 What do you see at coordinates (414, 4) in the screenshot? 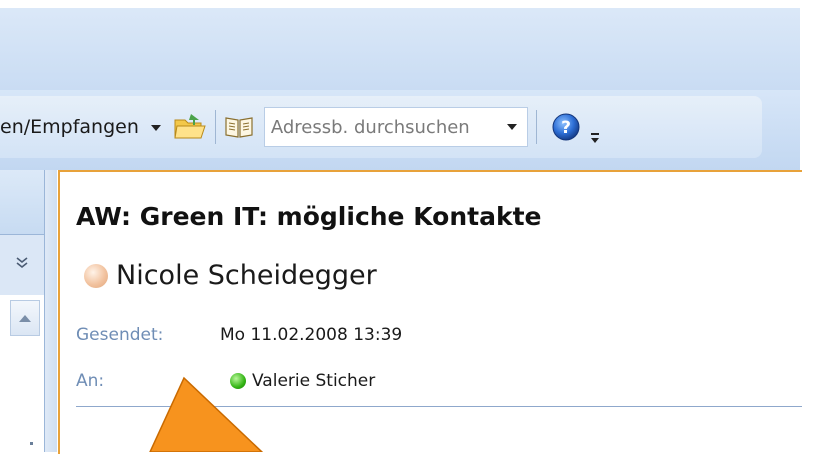
I see `top-margin` at bounding box center [414, 4].